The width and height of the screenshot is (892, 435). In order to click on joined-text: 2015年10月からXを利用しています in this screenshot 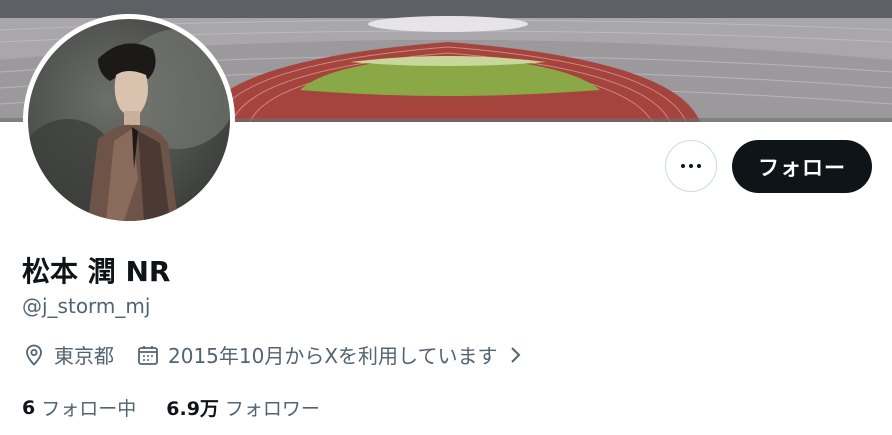, I will do `click(333, 356)`.